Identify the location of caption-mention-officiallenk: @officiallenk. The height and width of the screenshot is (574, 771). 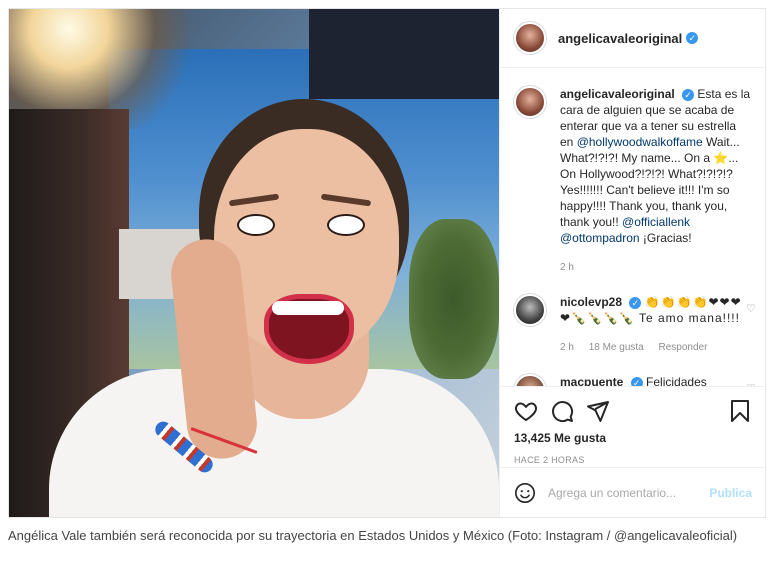
(656, 222).